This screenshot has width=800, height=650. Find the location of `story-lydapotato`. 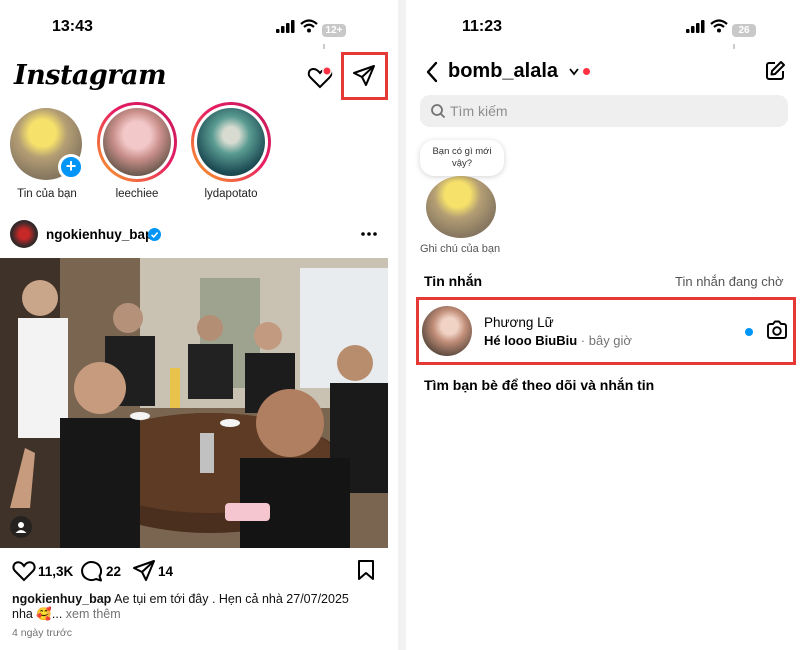

story-lydapotato is located at coordinates (231, 142).